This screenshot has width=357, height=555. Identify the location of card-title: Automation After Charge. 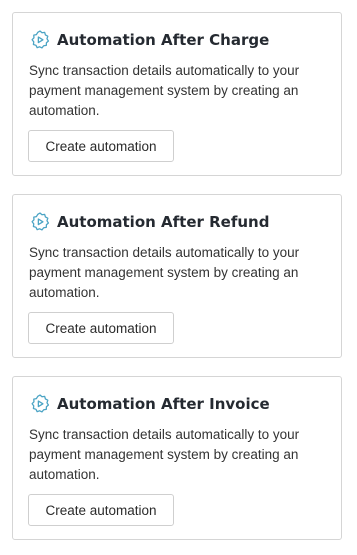
(163, 40).